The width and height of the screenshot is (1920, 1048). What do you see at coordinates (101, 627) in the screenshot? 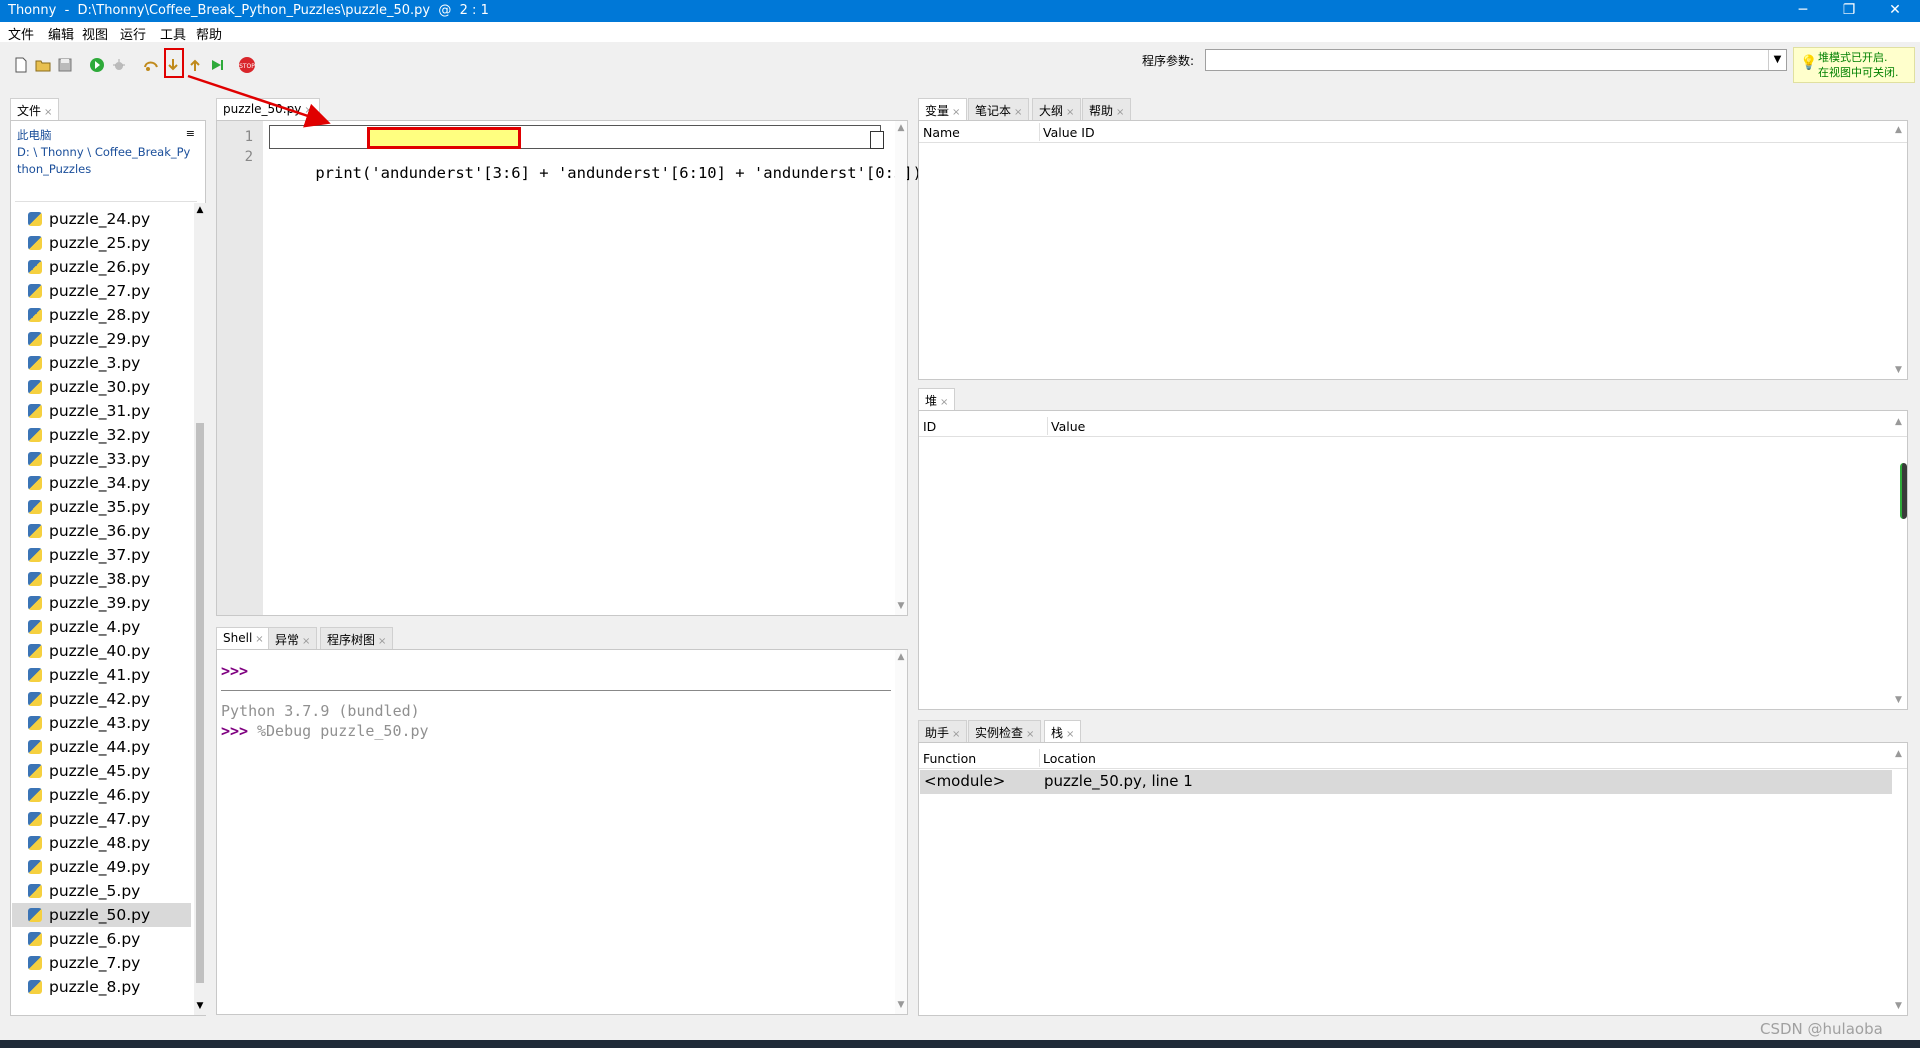
I see `list-item: puzzle_4.py` at bounding box center [101, 627].